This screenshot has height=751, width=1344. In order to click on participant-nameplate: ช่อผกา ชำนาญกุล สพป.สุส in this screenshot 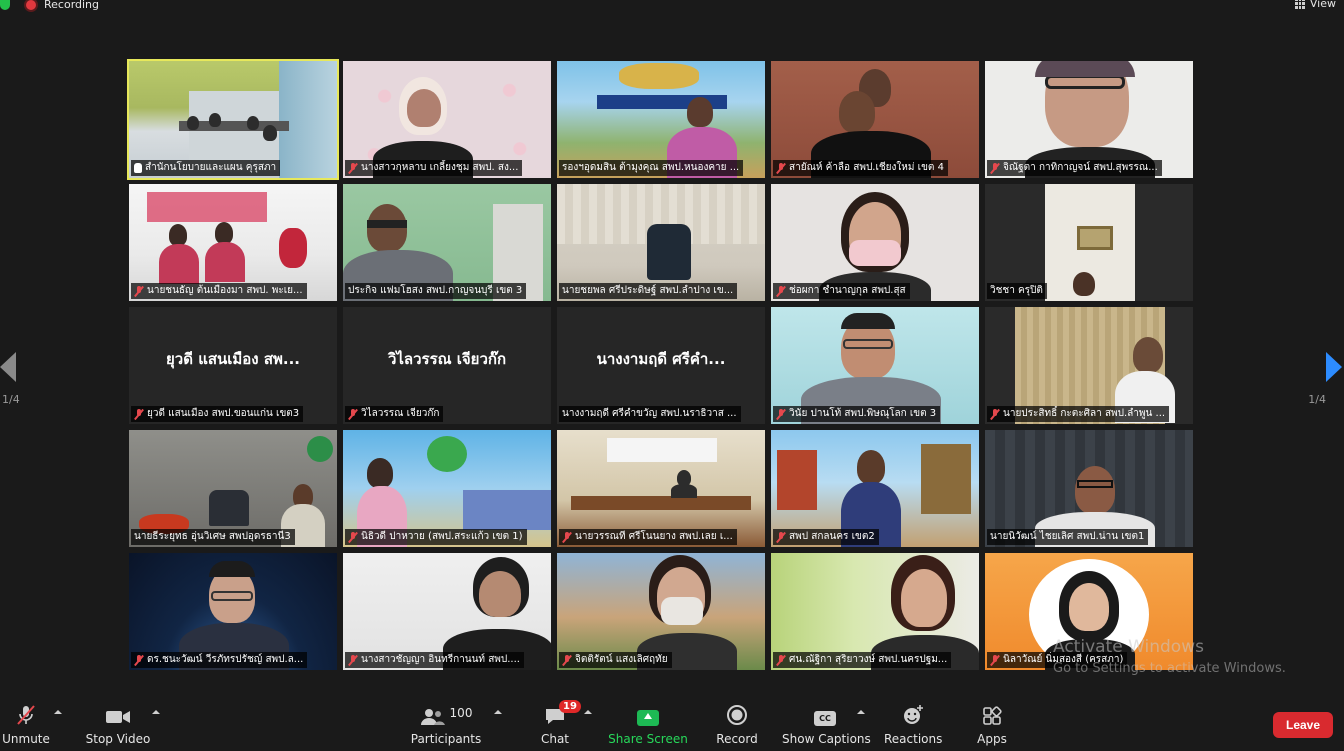, I will do `click(841, 291)`.